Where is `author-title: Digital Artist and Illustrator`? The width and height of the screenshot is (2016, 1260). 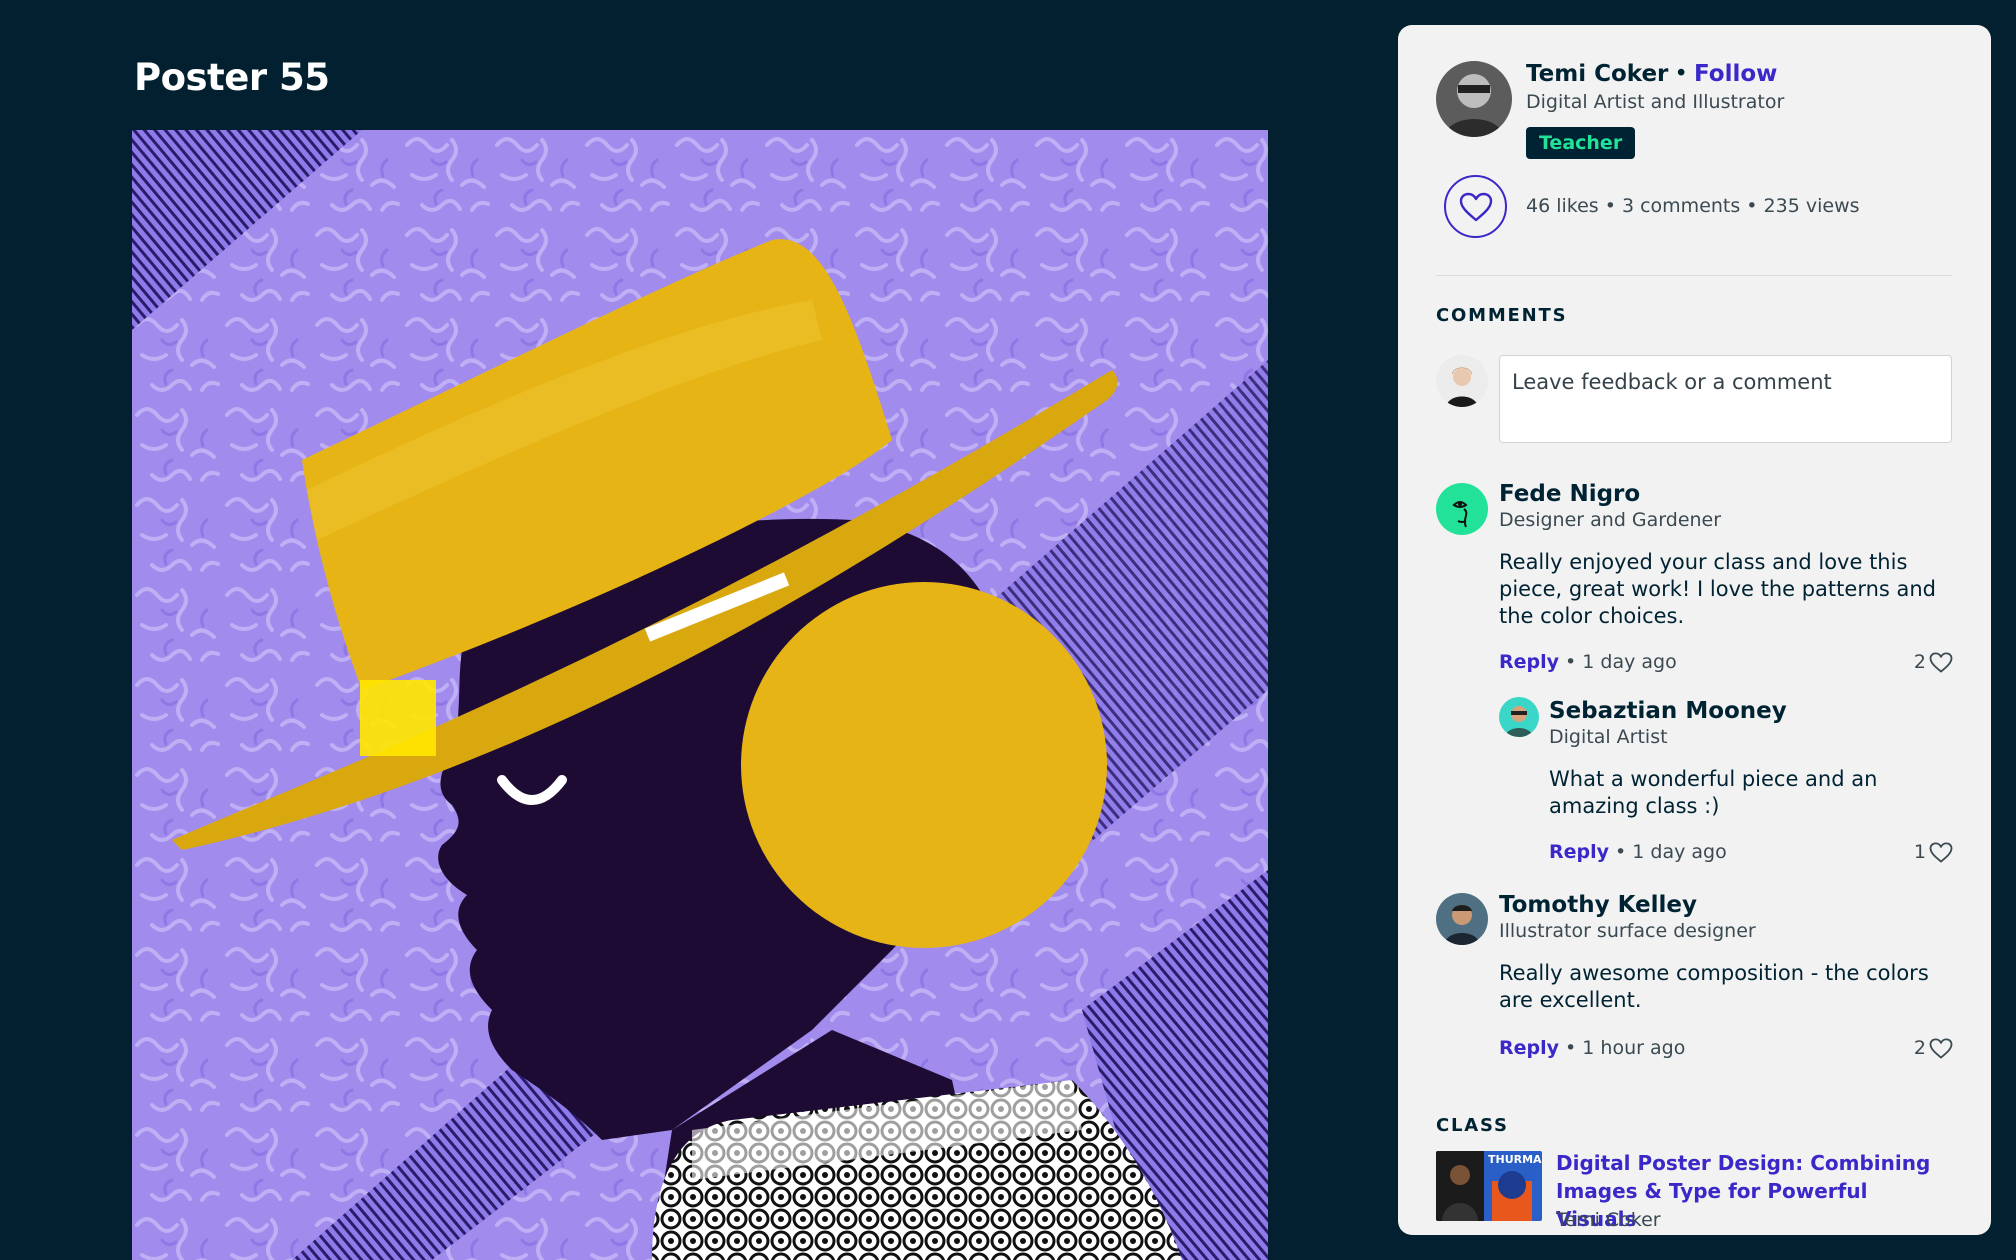 author-title: Digital Artist and Illustrator is located at coordinates (1655, 102).